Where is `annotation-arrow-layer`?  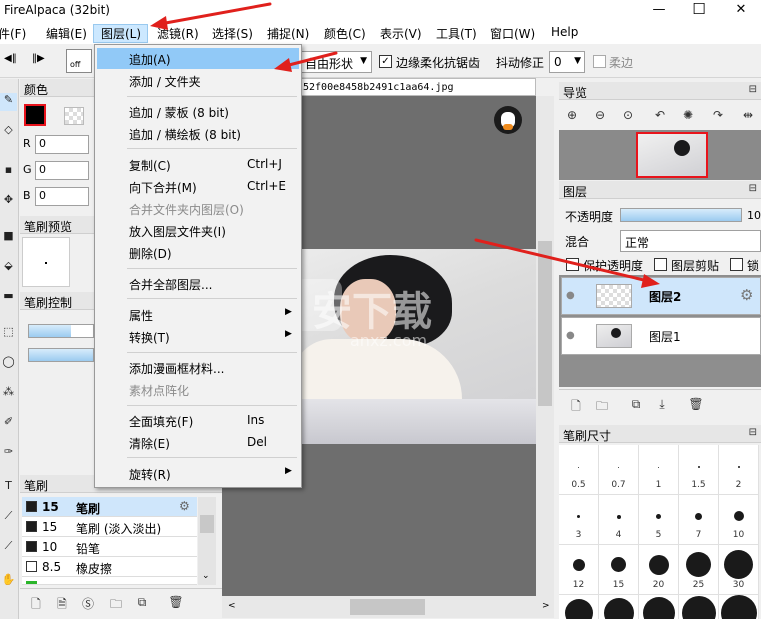 annotation-arrow-layer is located at coordinates (562, 260).